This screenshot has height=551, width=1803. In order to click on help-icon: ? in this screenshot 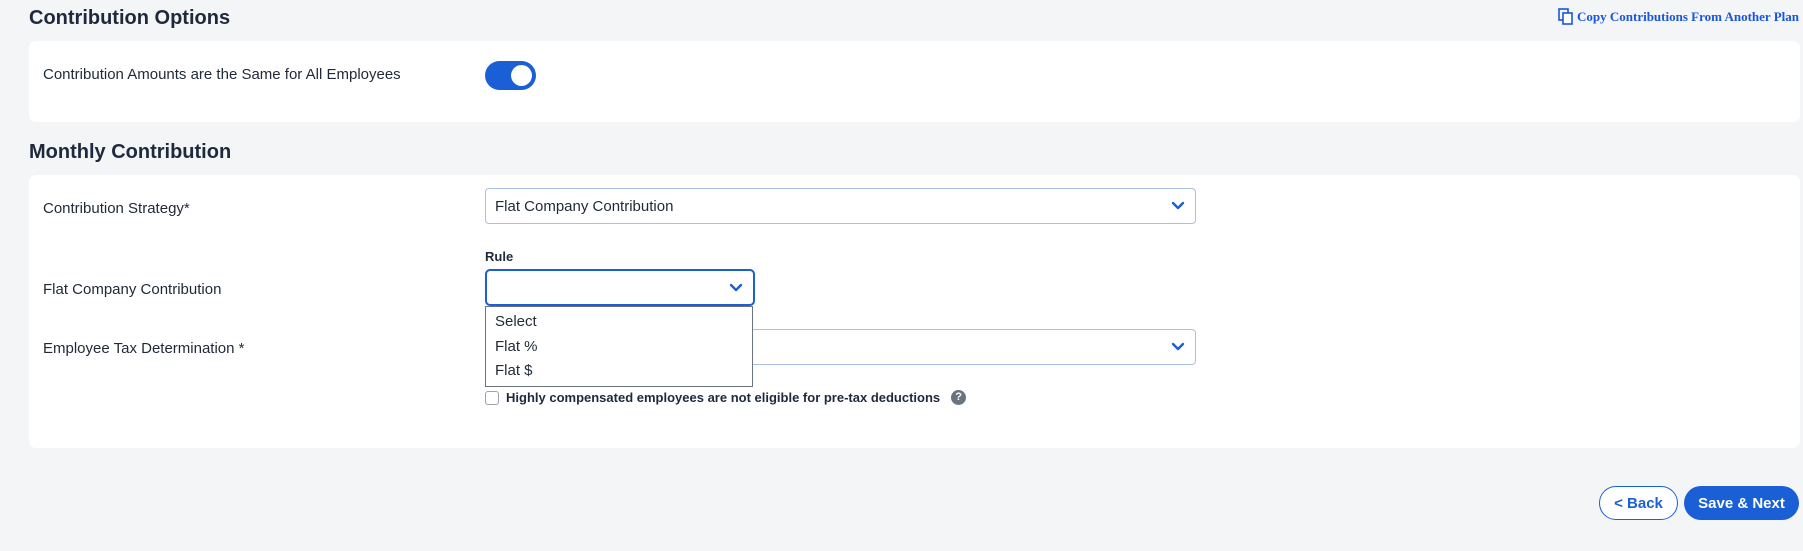, I will do `click(959, 397)`.